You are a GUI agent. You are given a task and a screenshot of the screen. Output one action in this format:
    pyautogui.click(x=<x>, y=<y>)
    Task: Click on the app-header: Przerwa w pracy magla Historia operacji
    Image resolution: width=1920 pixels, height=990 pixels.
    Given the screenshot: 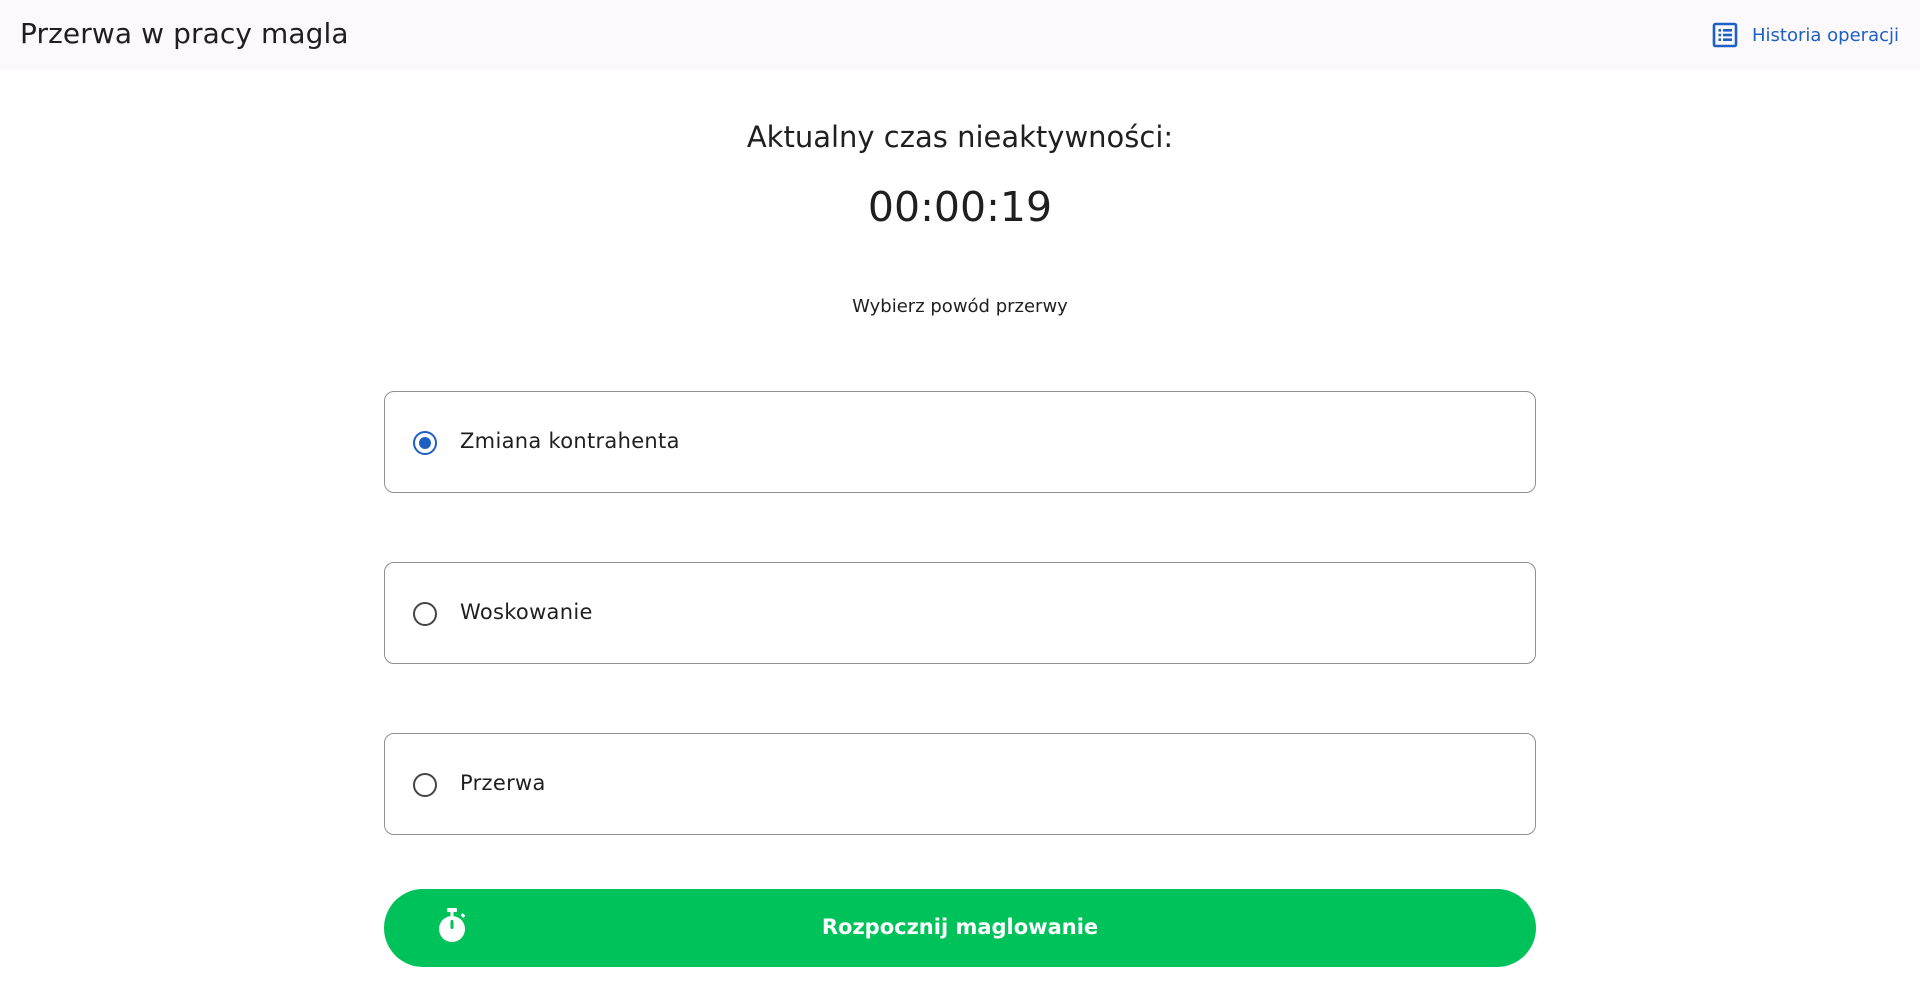 What is the action you would take?
    pyautogui.click(x=960, y=35)
    